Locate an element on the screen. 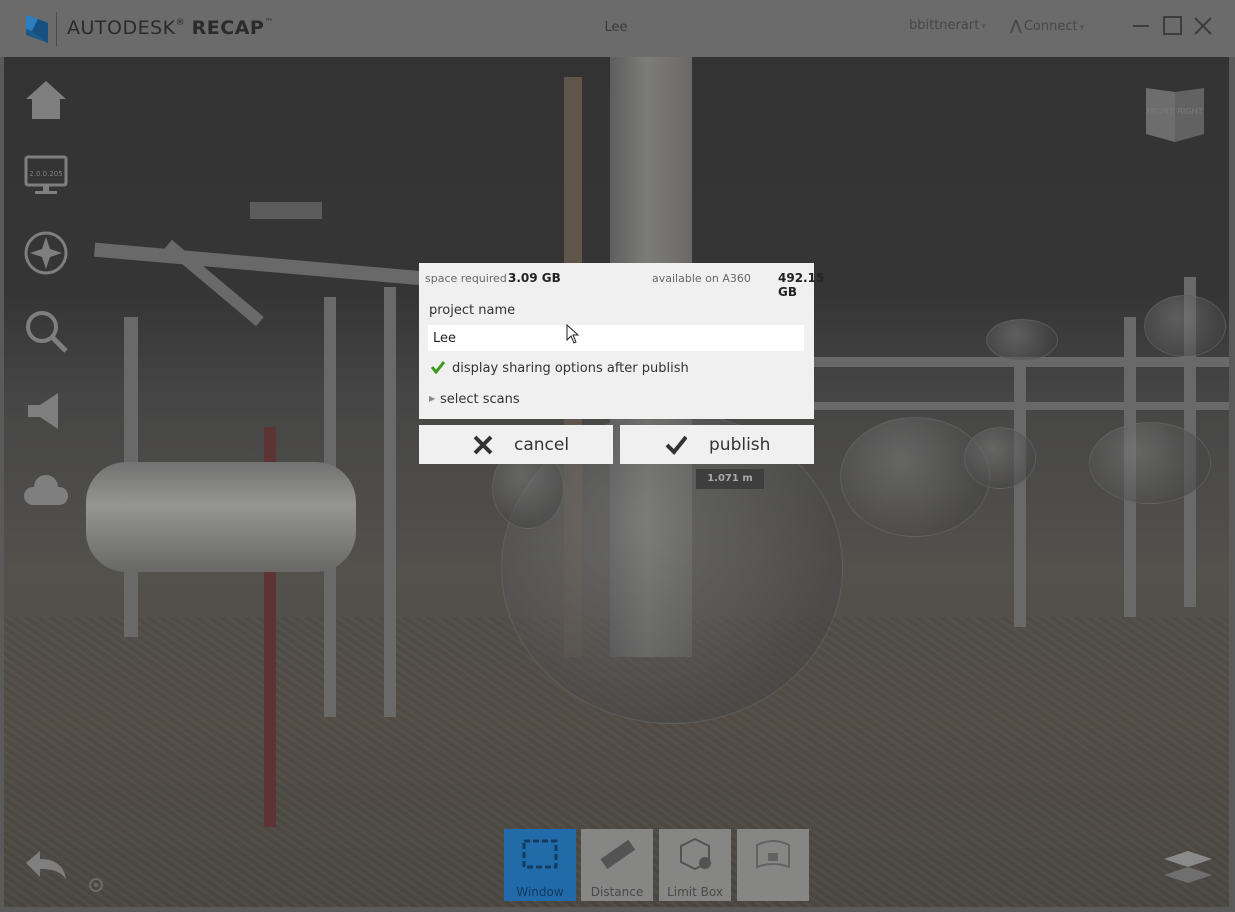  project-name-label: project name is located at coordinates (472, 310).